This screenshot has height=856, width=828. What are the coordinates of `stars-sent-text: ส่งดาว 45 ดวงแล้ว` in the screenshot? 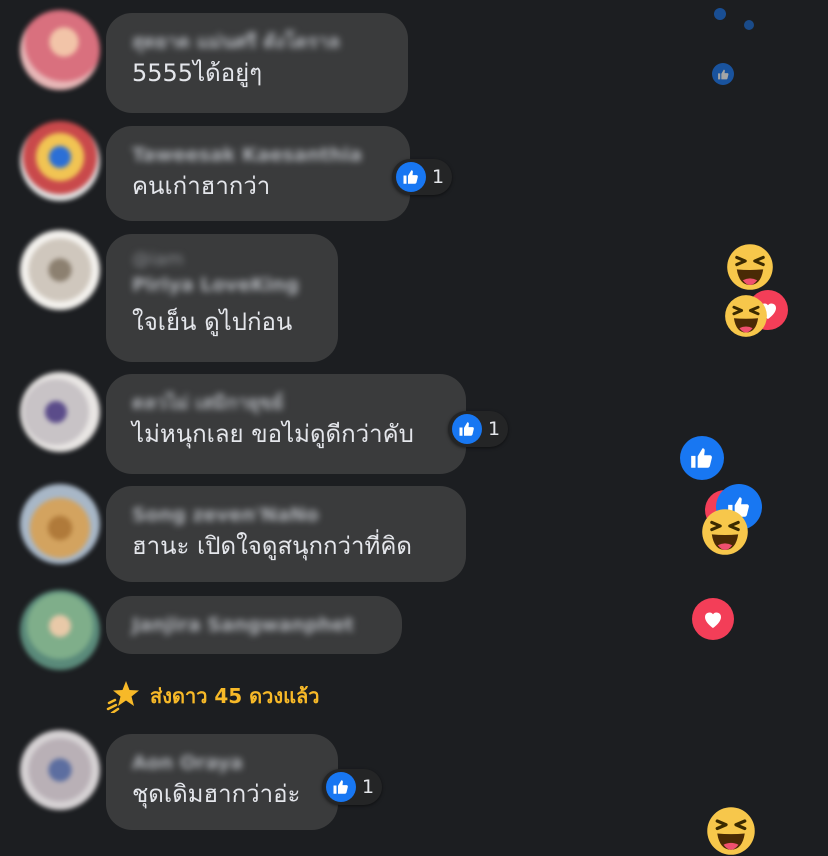 It's located at (235, 696).